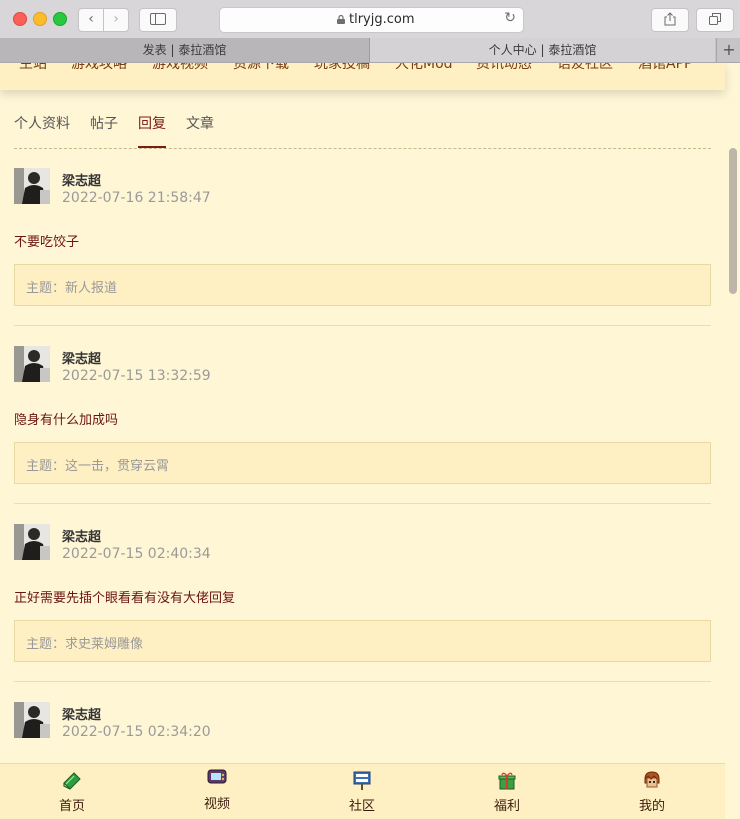 The height and width of the screenshot is (819, 740). I want to click on reply-time: 2022-07-15 02:40:34, so click(136, 554).